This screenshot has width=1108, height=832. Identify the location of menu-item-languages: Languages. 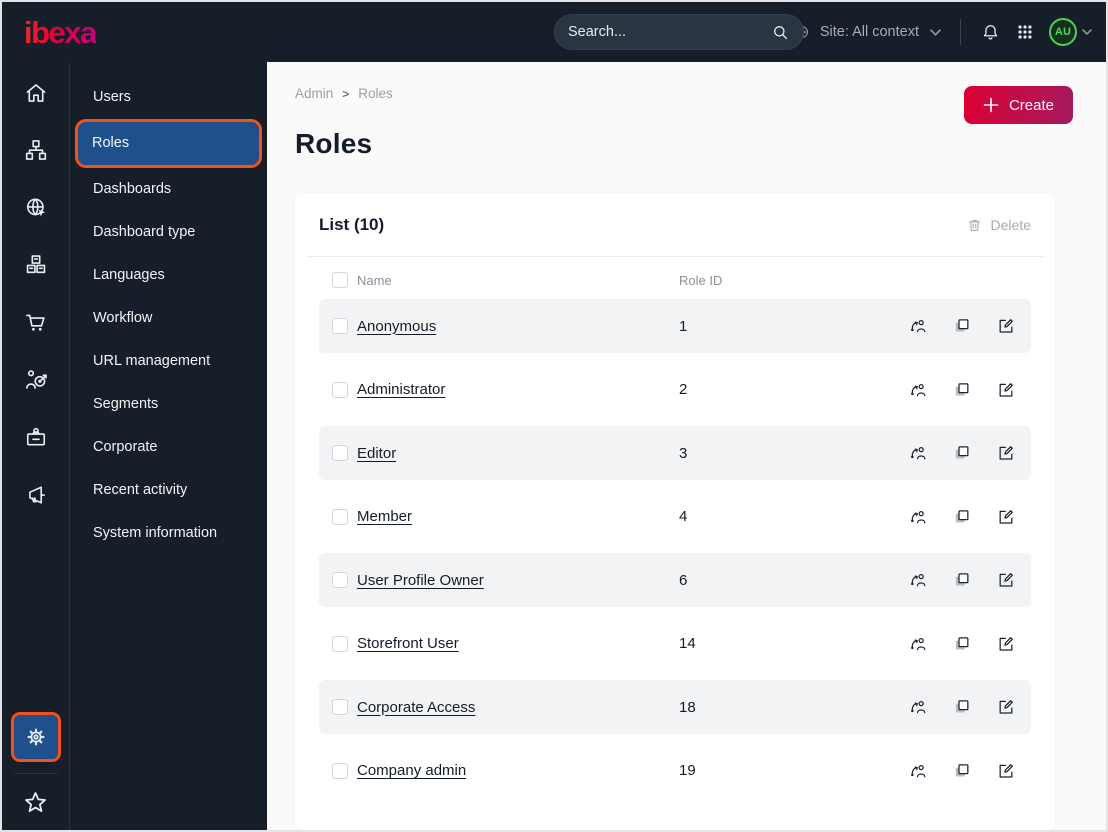
(168, 275).